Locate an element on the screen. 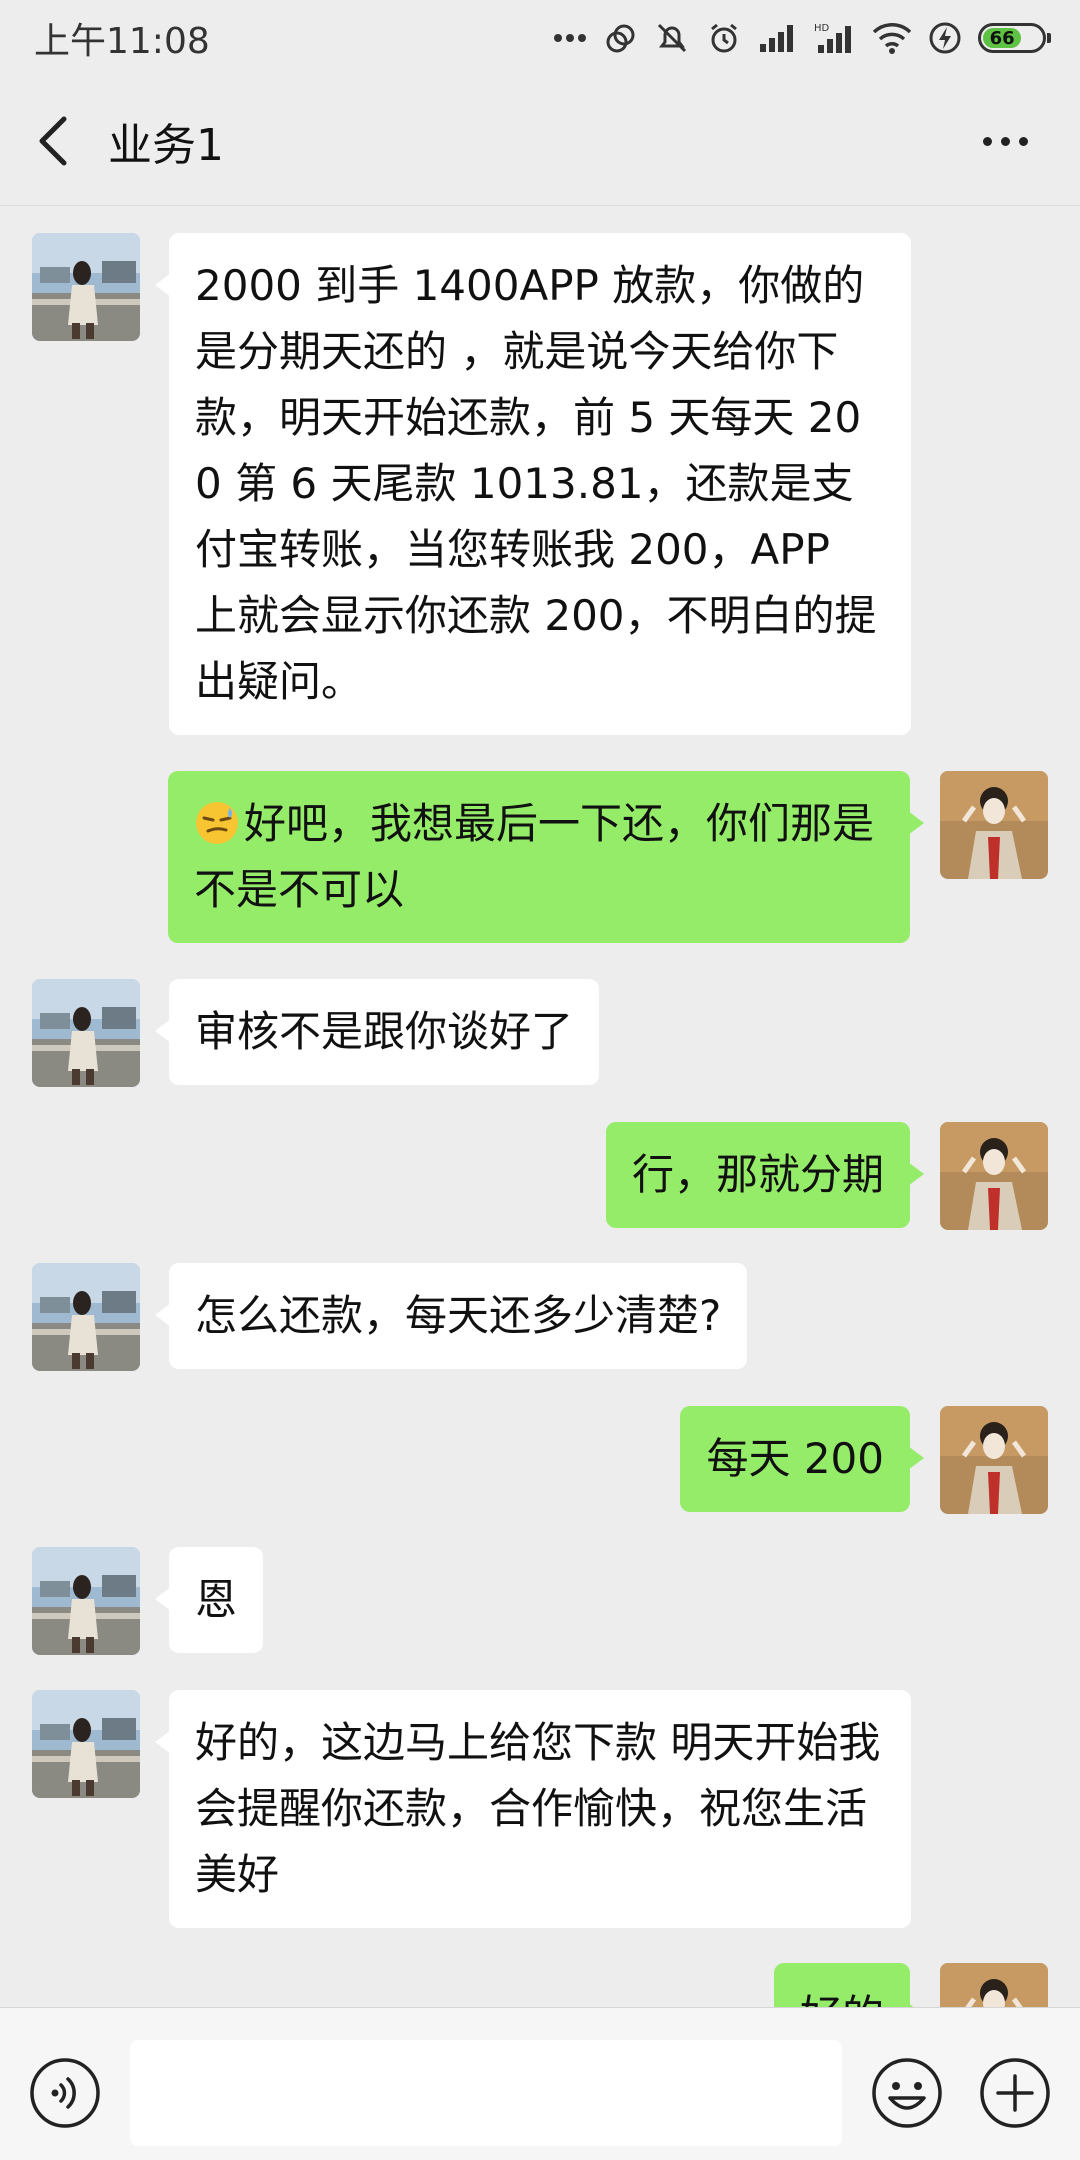 Image resolution: width=1080 pixels, height=2160 pixels. svg-text: HD is located at coordinates (822, 28).